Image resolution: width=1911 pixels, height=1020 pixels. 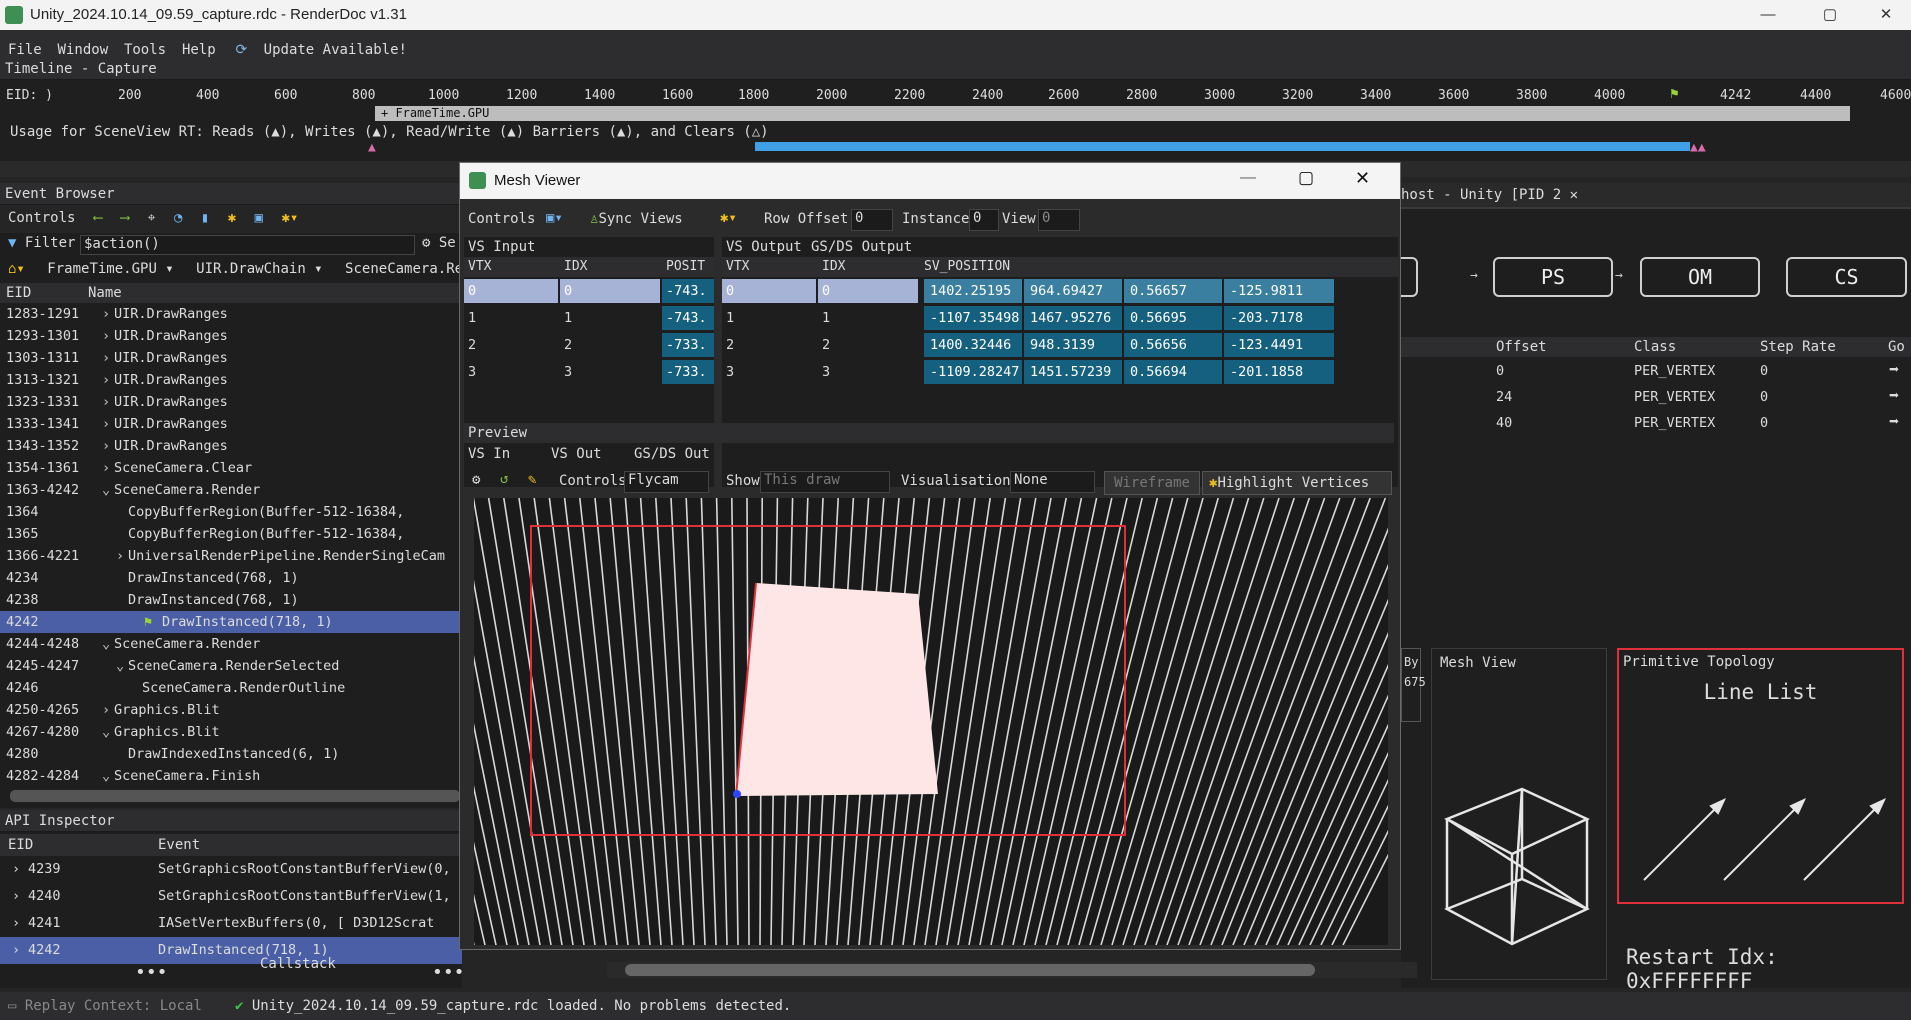 I want to click on extensions-icon: ✱▾, so click(x=728, y=218).